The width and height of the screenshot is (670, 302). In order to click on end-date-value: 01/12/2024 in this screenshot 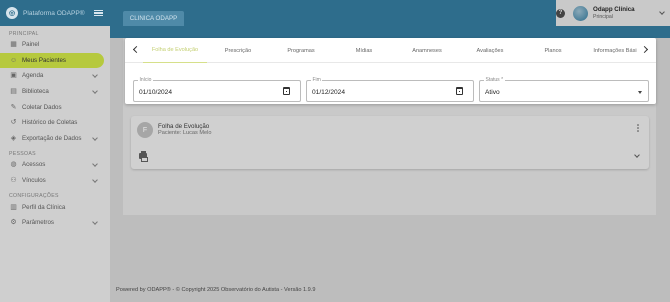, I will do `click(329, 92)`.